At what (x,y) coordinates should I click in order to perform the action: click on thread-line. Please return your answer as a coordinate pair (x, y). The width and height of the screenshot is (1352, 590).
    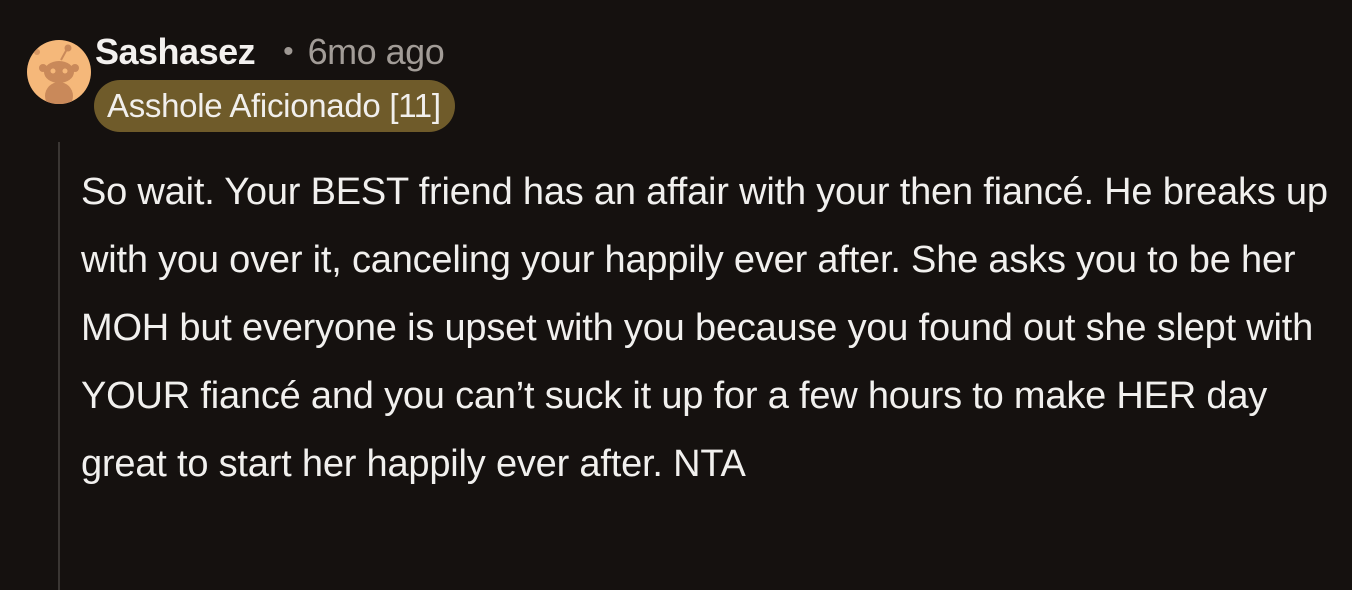
    Looking at the image, I should click on (59, 366).